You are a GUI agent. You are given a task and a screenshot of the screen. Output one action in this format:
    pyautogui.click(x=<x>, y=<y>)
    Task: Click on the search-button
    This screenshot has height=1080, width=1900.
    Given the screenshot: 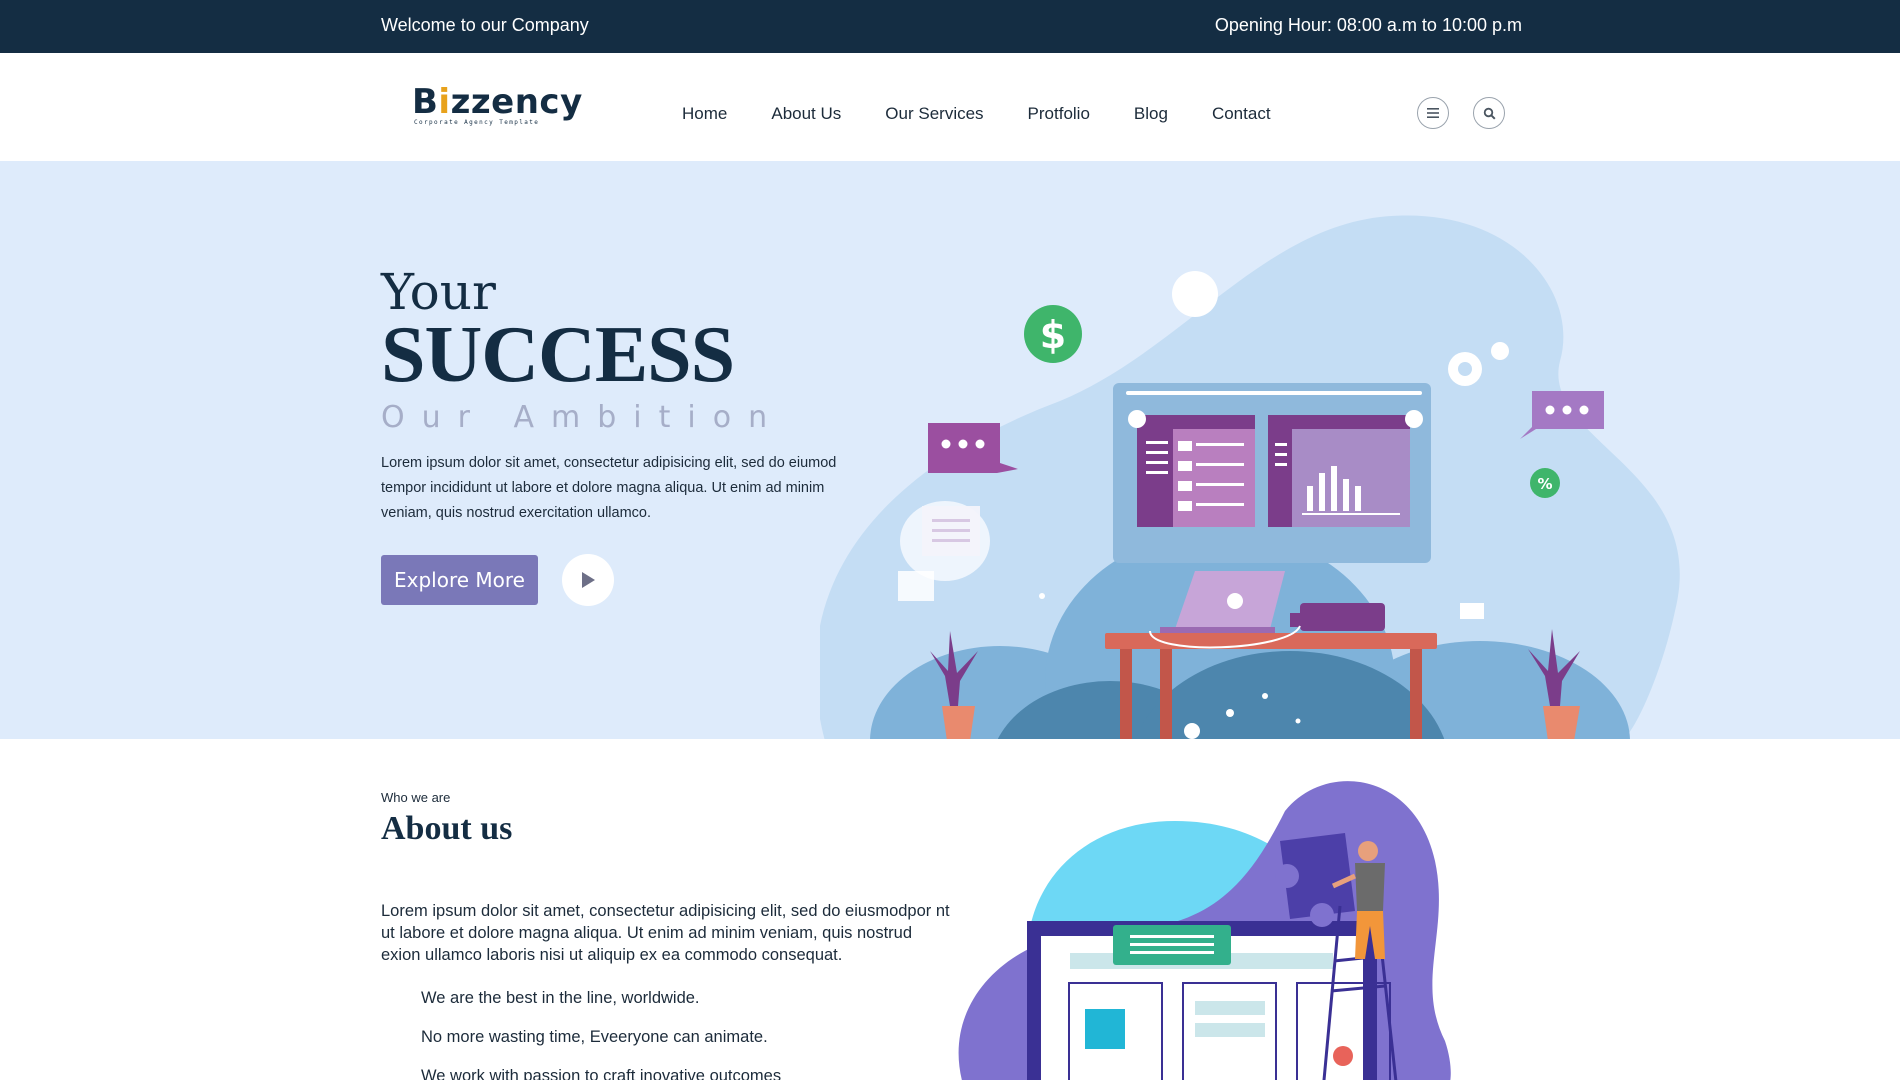 What is the action you would take?
    pyautogui.click(x=1489, y=113)
    